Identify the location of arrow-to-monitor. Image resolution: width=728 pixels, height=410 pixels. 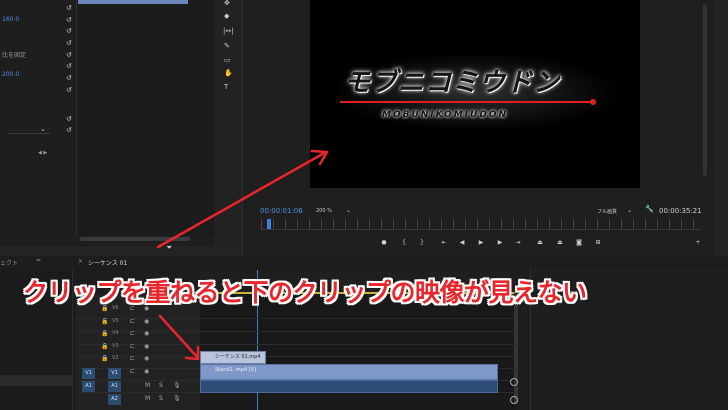
(242, 199).